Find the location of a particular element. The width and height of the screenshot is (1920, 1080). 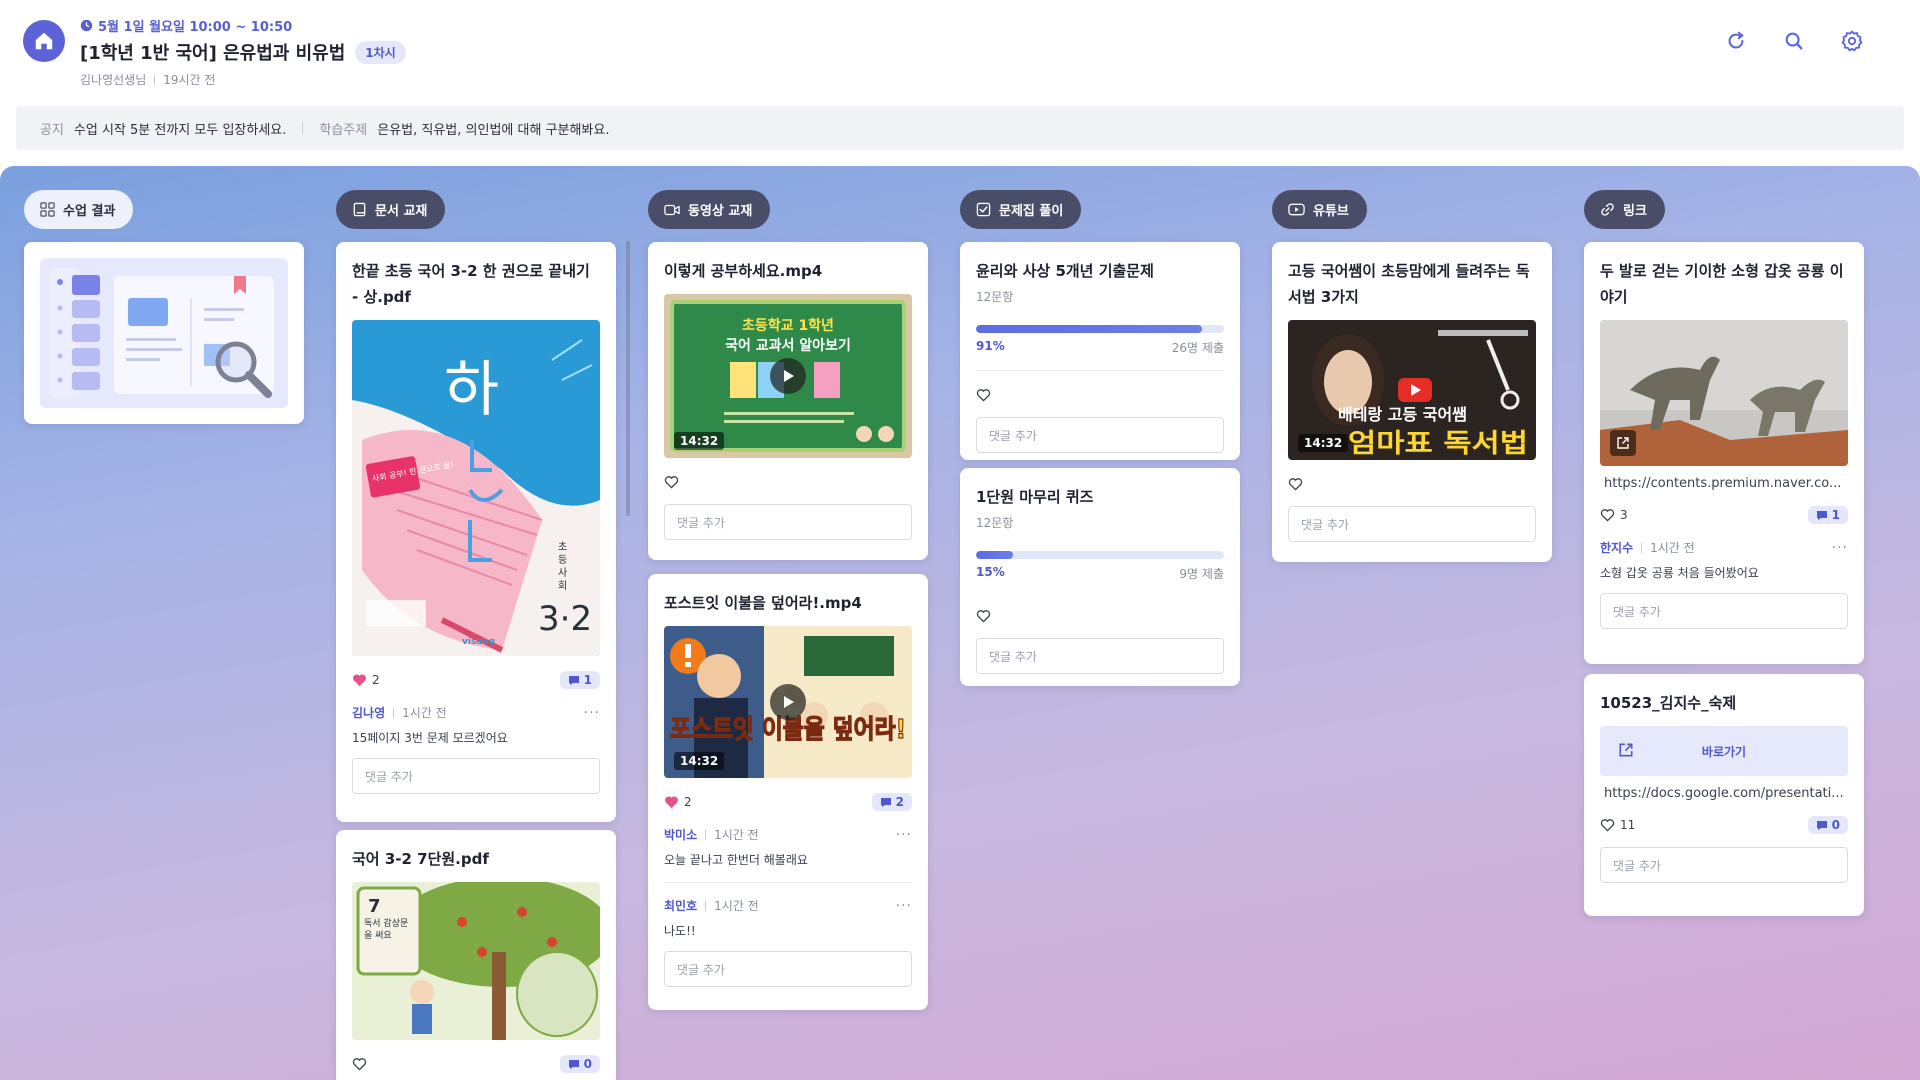

link-preview-art is located at coordinates (1724, 393).